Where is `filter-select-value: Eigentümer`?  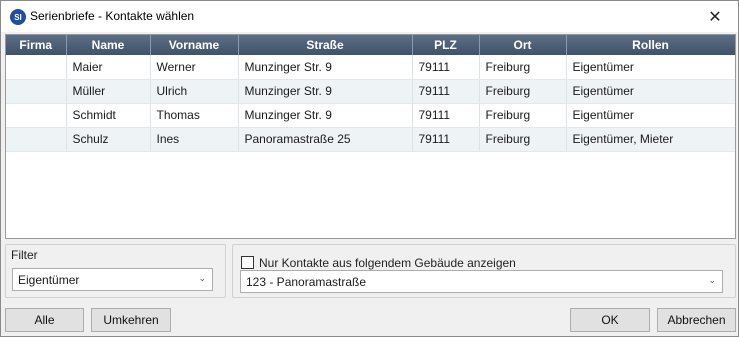 filter-select-value: Eigentümer is located at coordinates (49, 279).